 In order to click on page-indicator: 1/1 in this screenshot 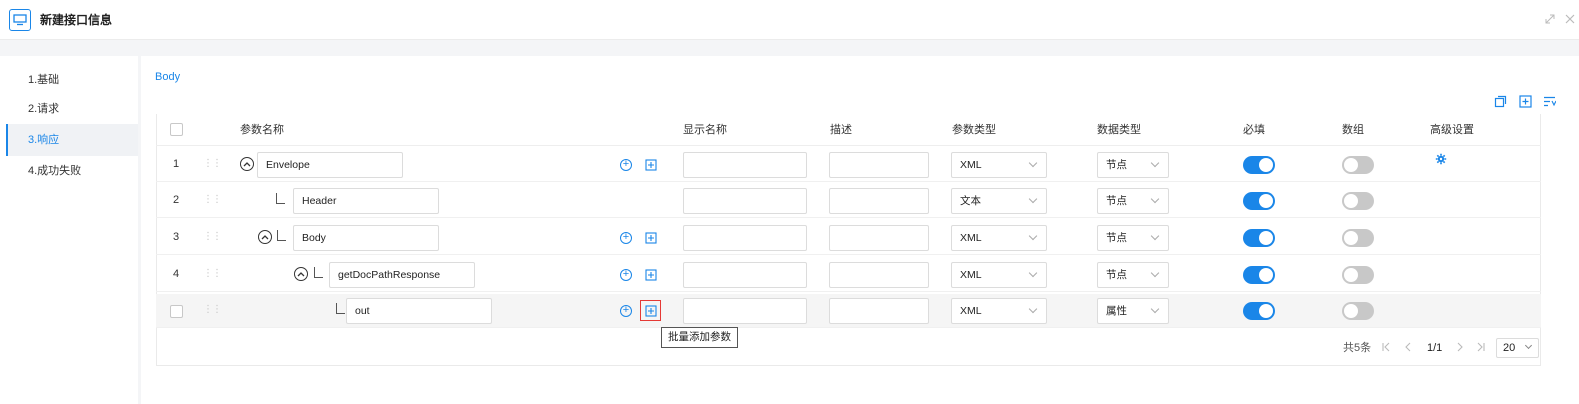, I will do `click(1435, 348)`.